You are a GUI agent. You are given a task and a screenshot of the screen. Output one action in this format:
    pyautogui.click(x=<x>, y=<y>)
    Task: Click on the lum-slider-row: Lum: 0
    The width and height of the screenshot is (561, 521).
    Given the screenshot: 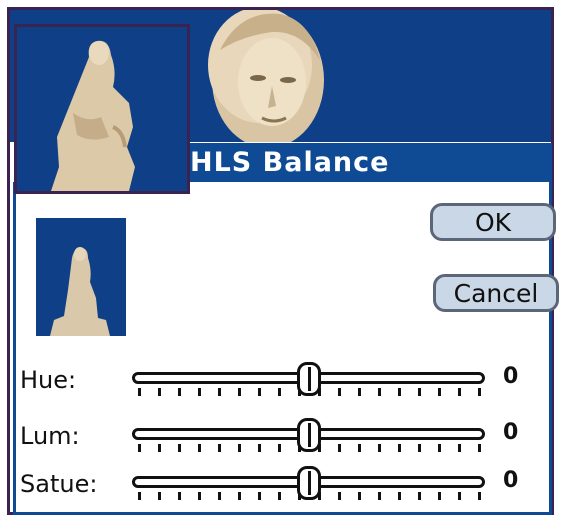 What is the action you would take?
    pyautogui.click(x=285, y=438)
    